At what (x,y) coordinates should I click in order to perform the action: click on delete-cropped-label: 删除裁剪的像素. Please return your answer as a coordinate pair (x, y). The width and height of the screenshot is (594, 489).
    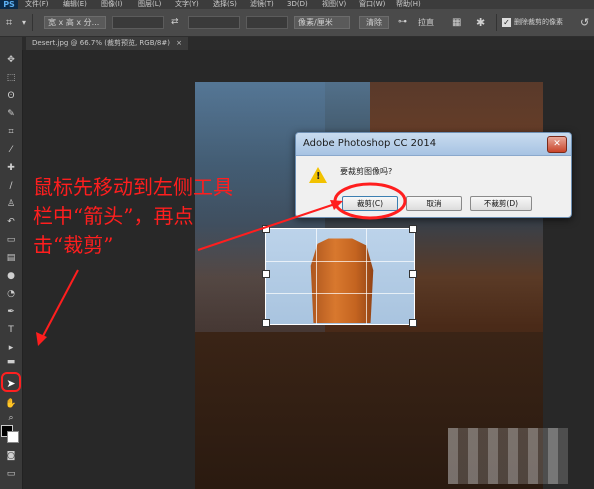
    Looking at the image, I should click on (538, 22).